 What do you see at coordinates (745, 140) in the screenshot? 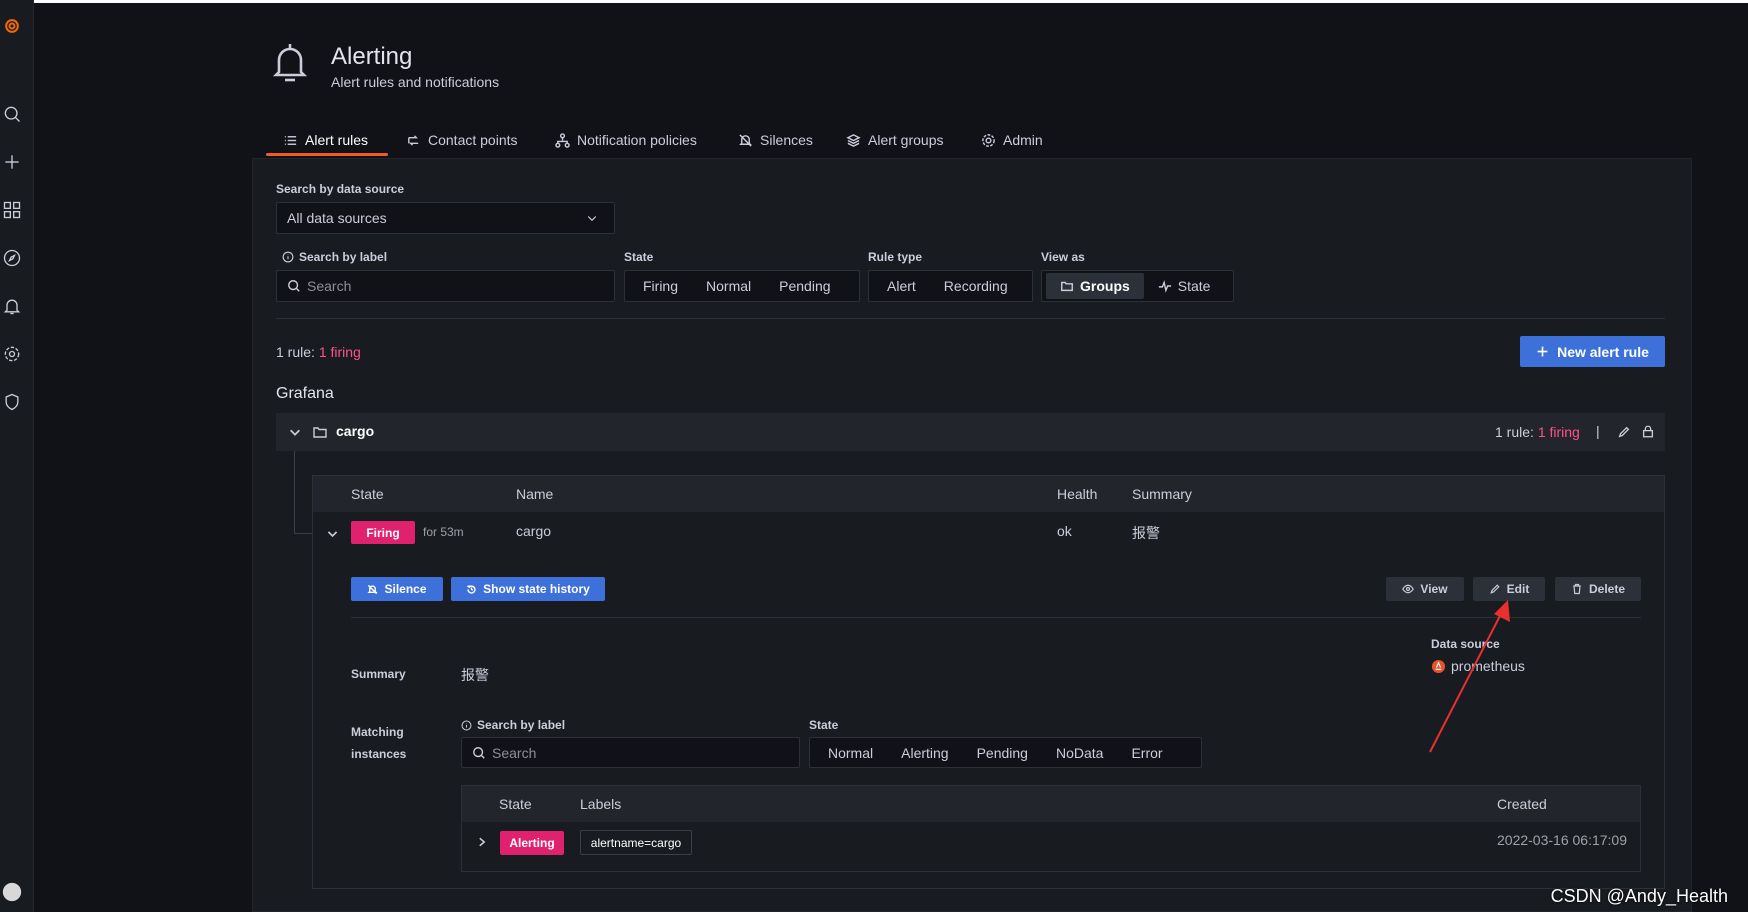
I see `bell-slash-icon` at bounding box center [745, 140].